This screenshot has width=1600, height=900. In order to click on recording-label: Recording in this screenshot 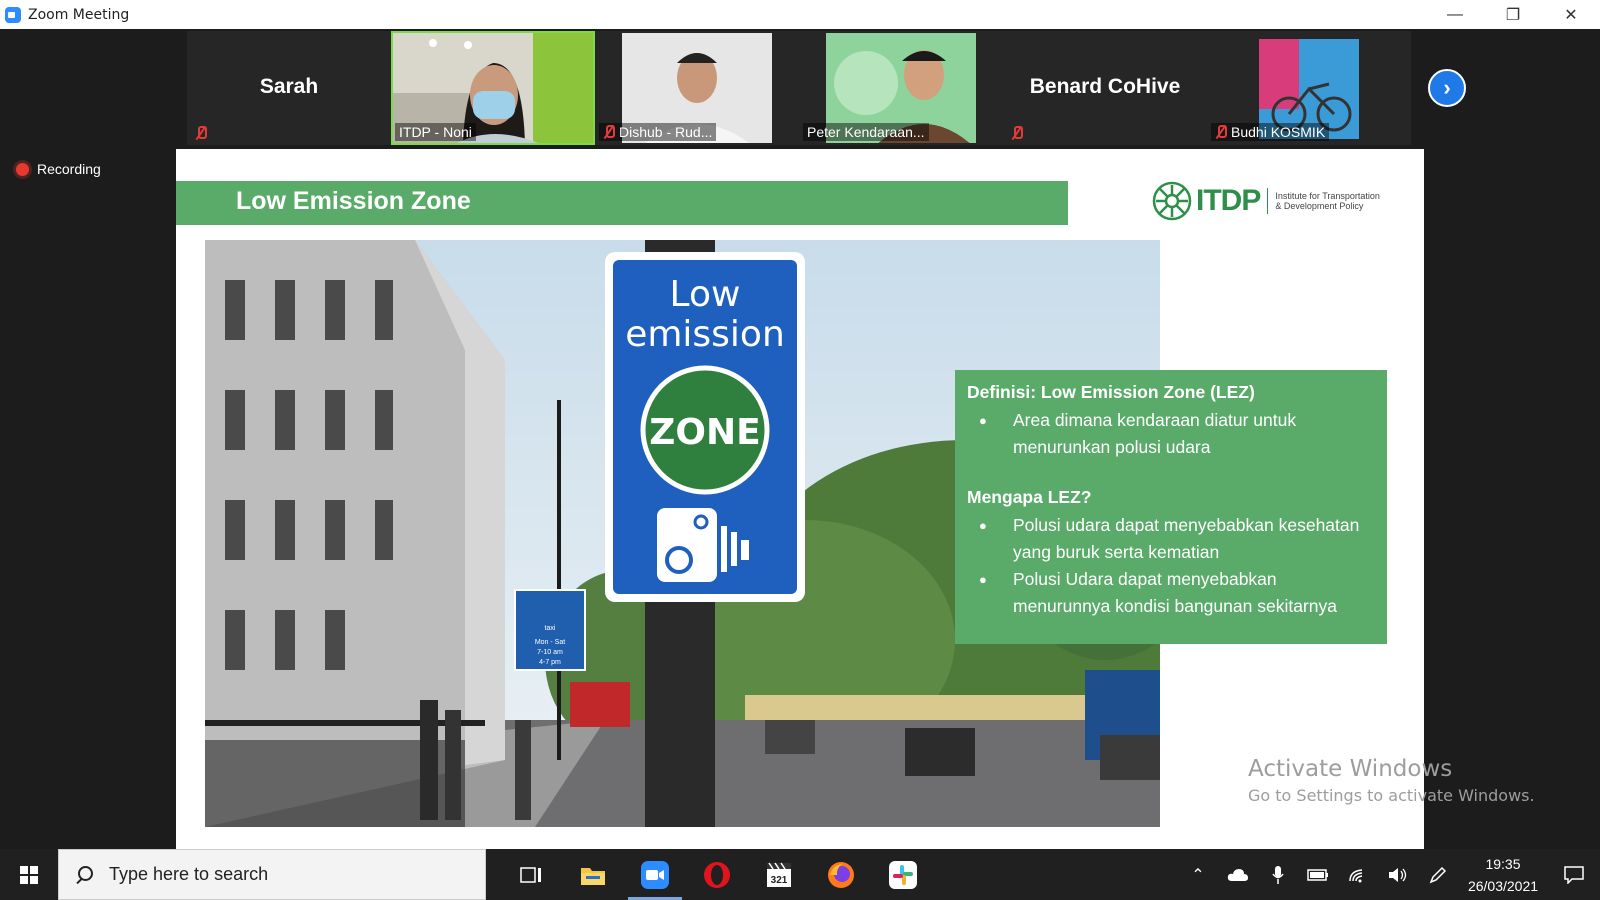, I will do `click(69, 169)`.